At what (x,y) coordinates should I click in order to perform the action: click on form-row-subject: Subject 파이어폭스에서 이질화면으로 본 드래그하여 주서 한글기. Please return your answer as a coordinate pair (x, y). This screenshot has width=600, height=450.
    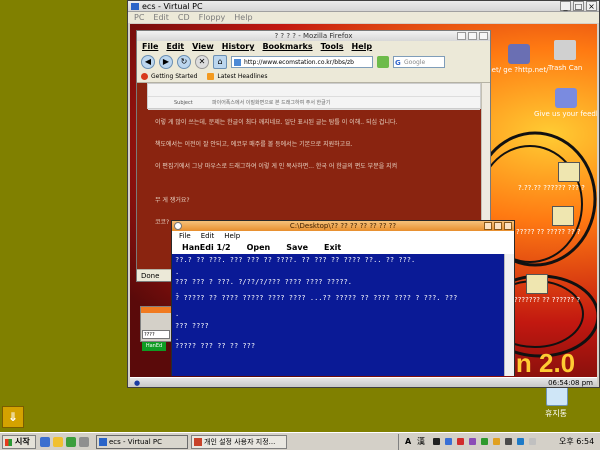
    Looking at the image, I should click on (314, 103).